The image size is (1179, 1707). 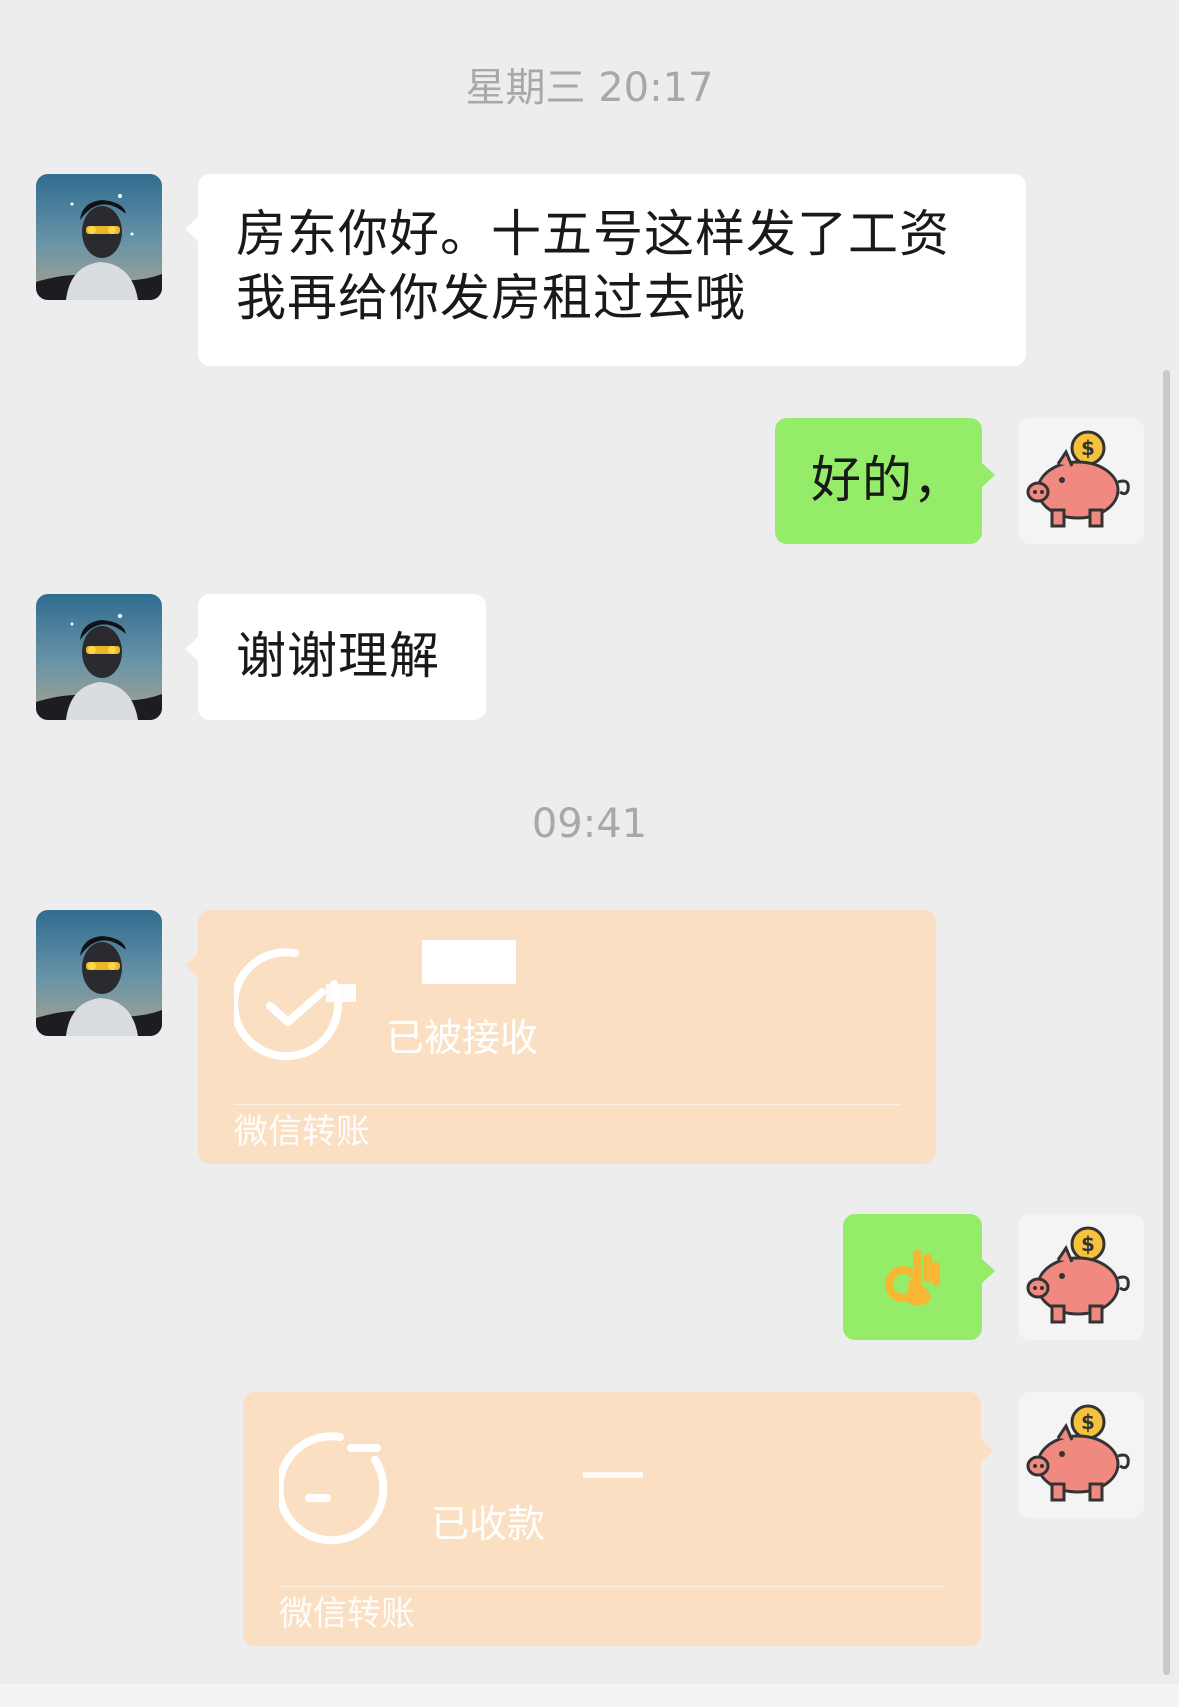 What do you see at coordinates (295, 1004) in the screenshot?
I see `check-circle-icon` at bounding box center [295, 1004].